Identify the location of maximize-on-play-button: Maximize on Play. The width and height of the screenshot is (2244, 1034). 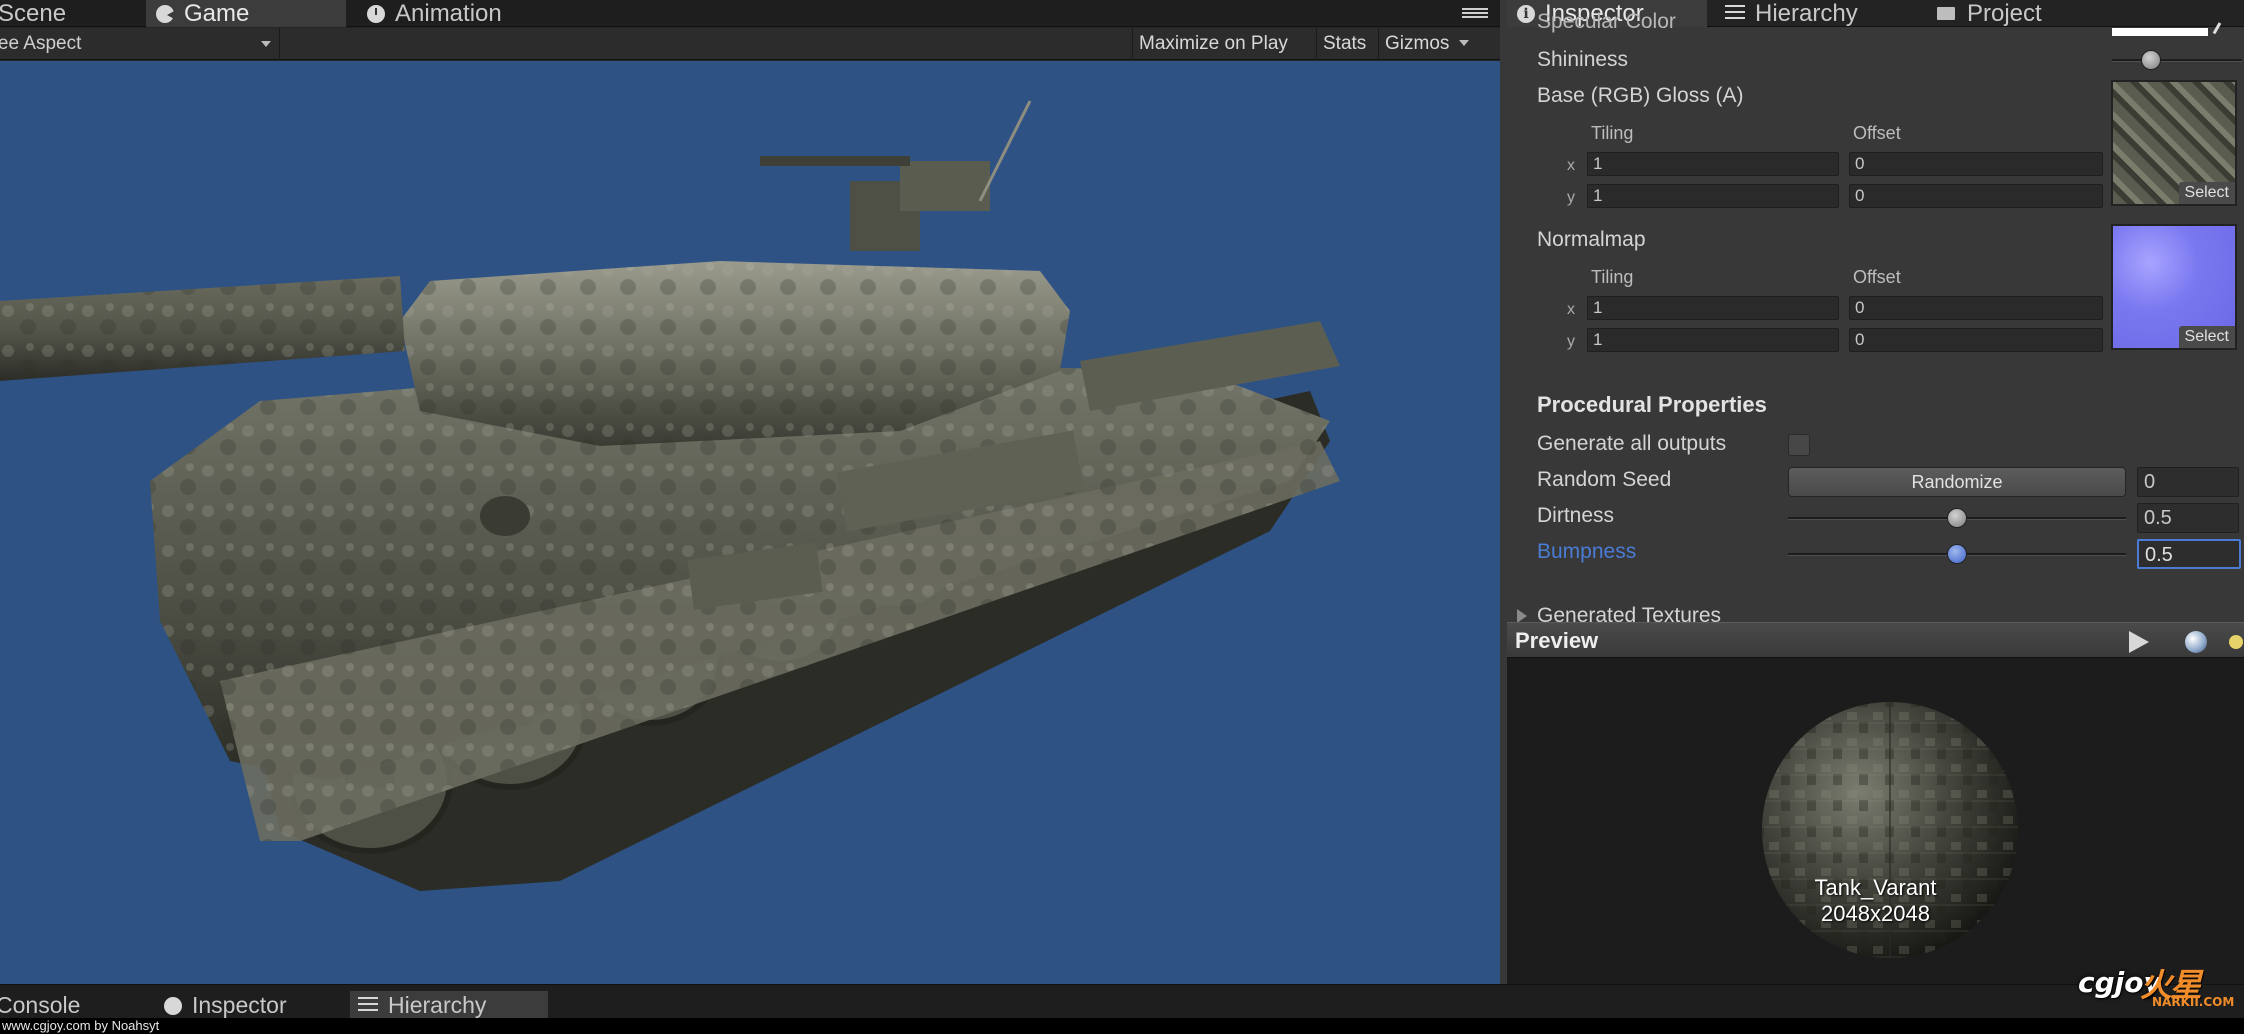
(1213, 44).